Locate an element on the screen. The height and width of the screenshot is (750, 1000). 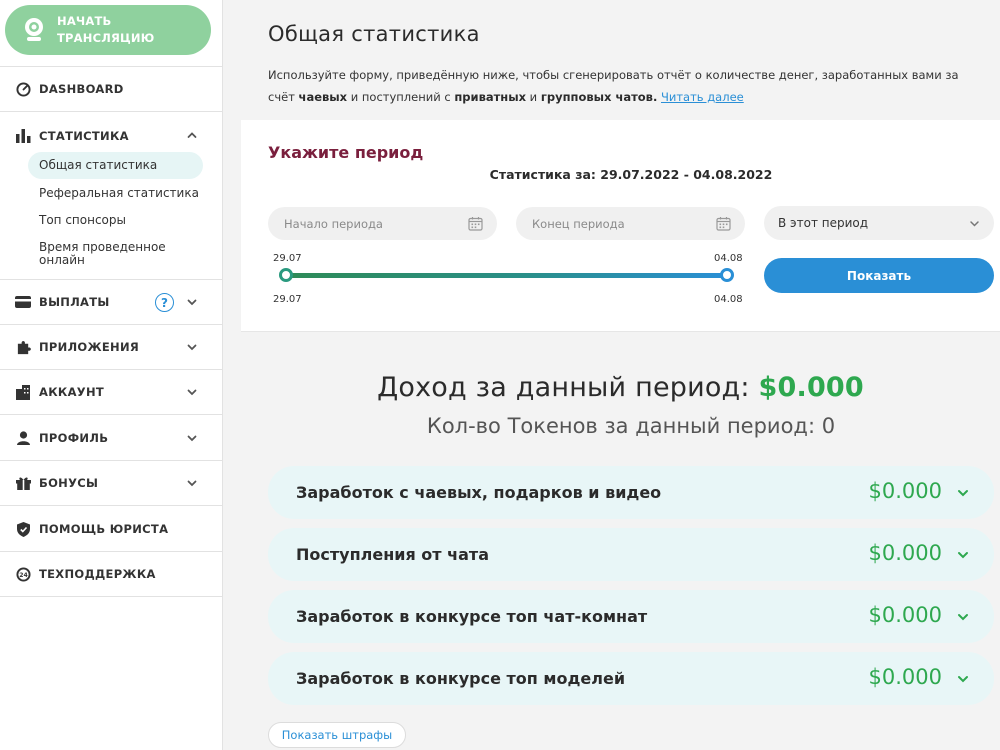
credit-card-icon is located at coordinates (23, 302).